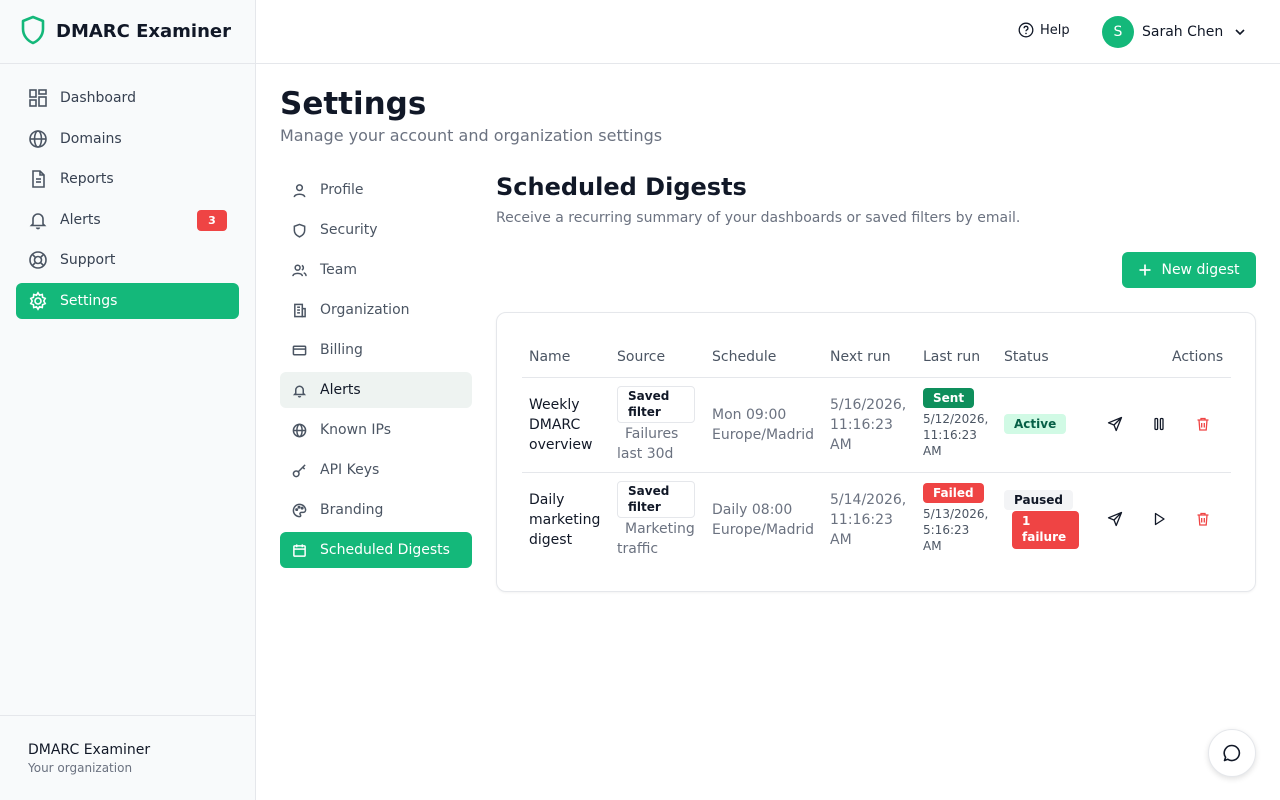  Describe the element at coordinates (365, 310) in the screenshot. I see `tab-label: Organization` at that location.